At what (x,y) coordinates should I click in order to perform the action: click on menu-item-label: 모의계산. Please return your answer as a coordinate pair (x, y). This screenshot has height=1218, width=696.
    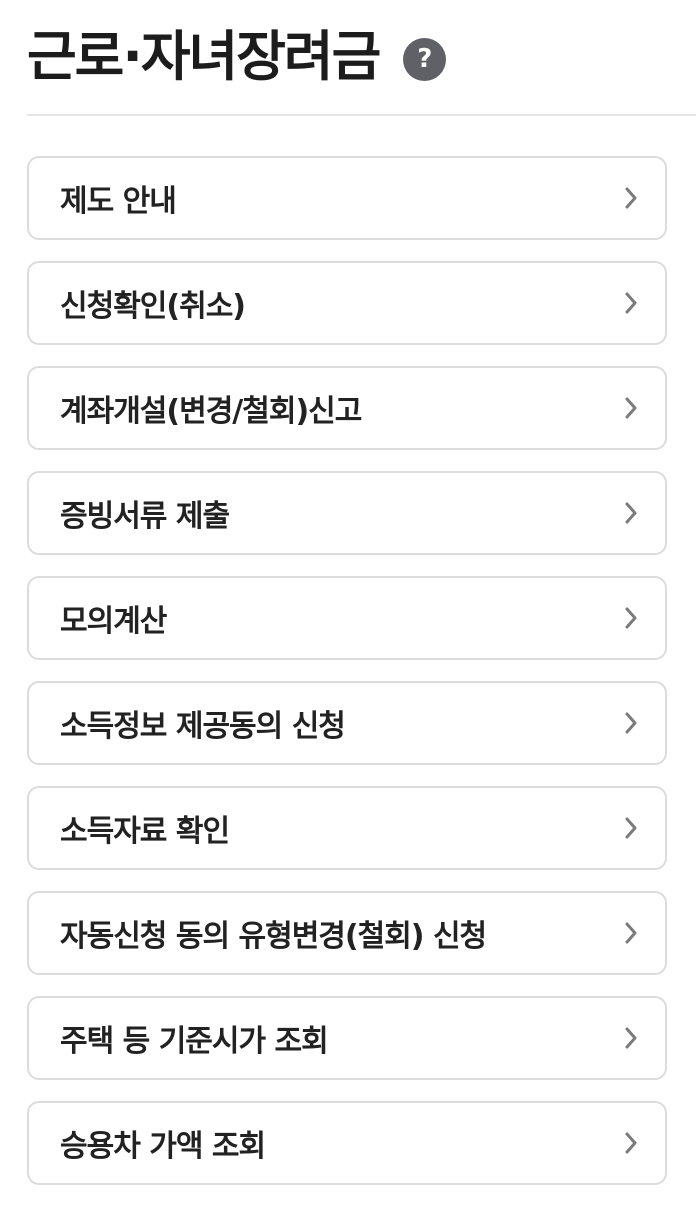
    Looking at the image, I should click on (113, 621).